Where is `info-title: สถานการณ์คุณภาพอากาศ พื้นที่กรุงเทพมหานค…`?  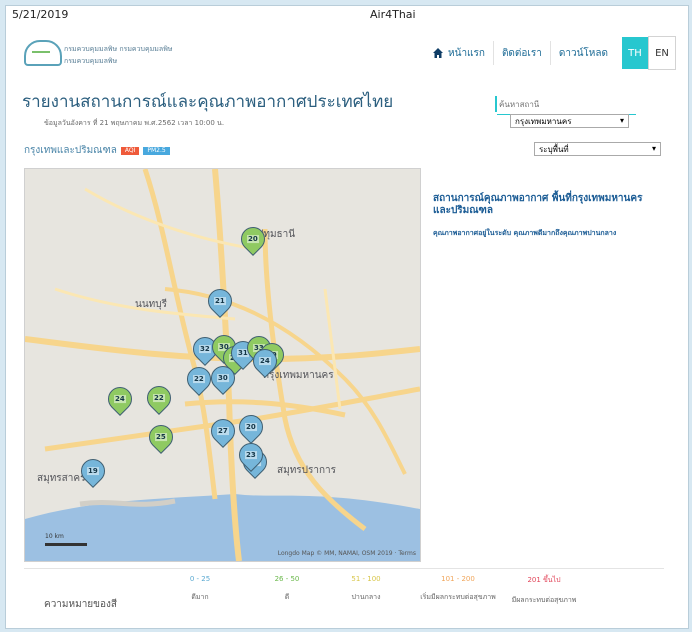
info-title: สถานการณ์คุณภาพอากาศ พื้นที่กรุงเทพมหานค… is located at coordinates (538, 204).